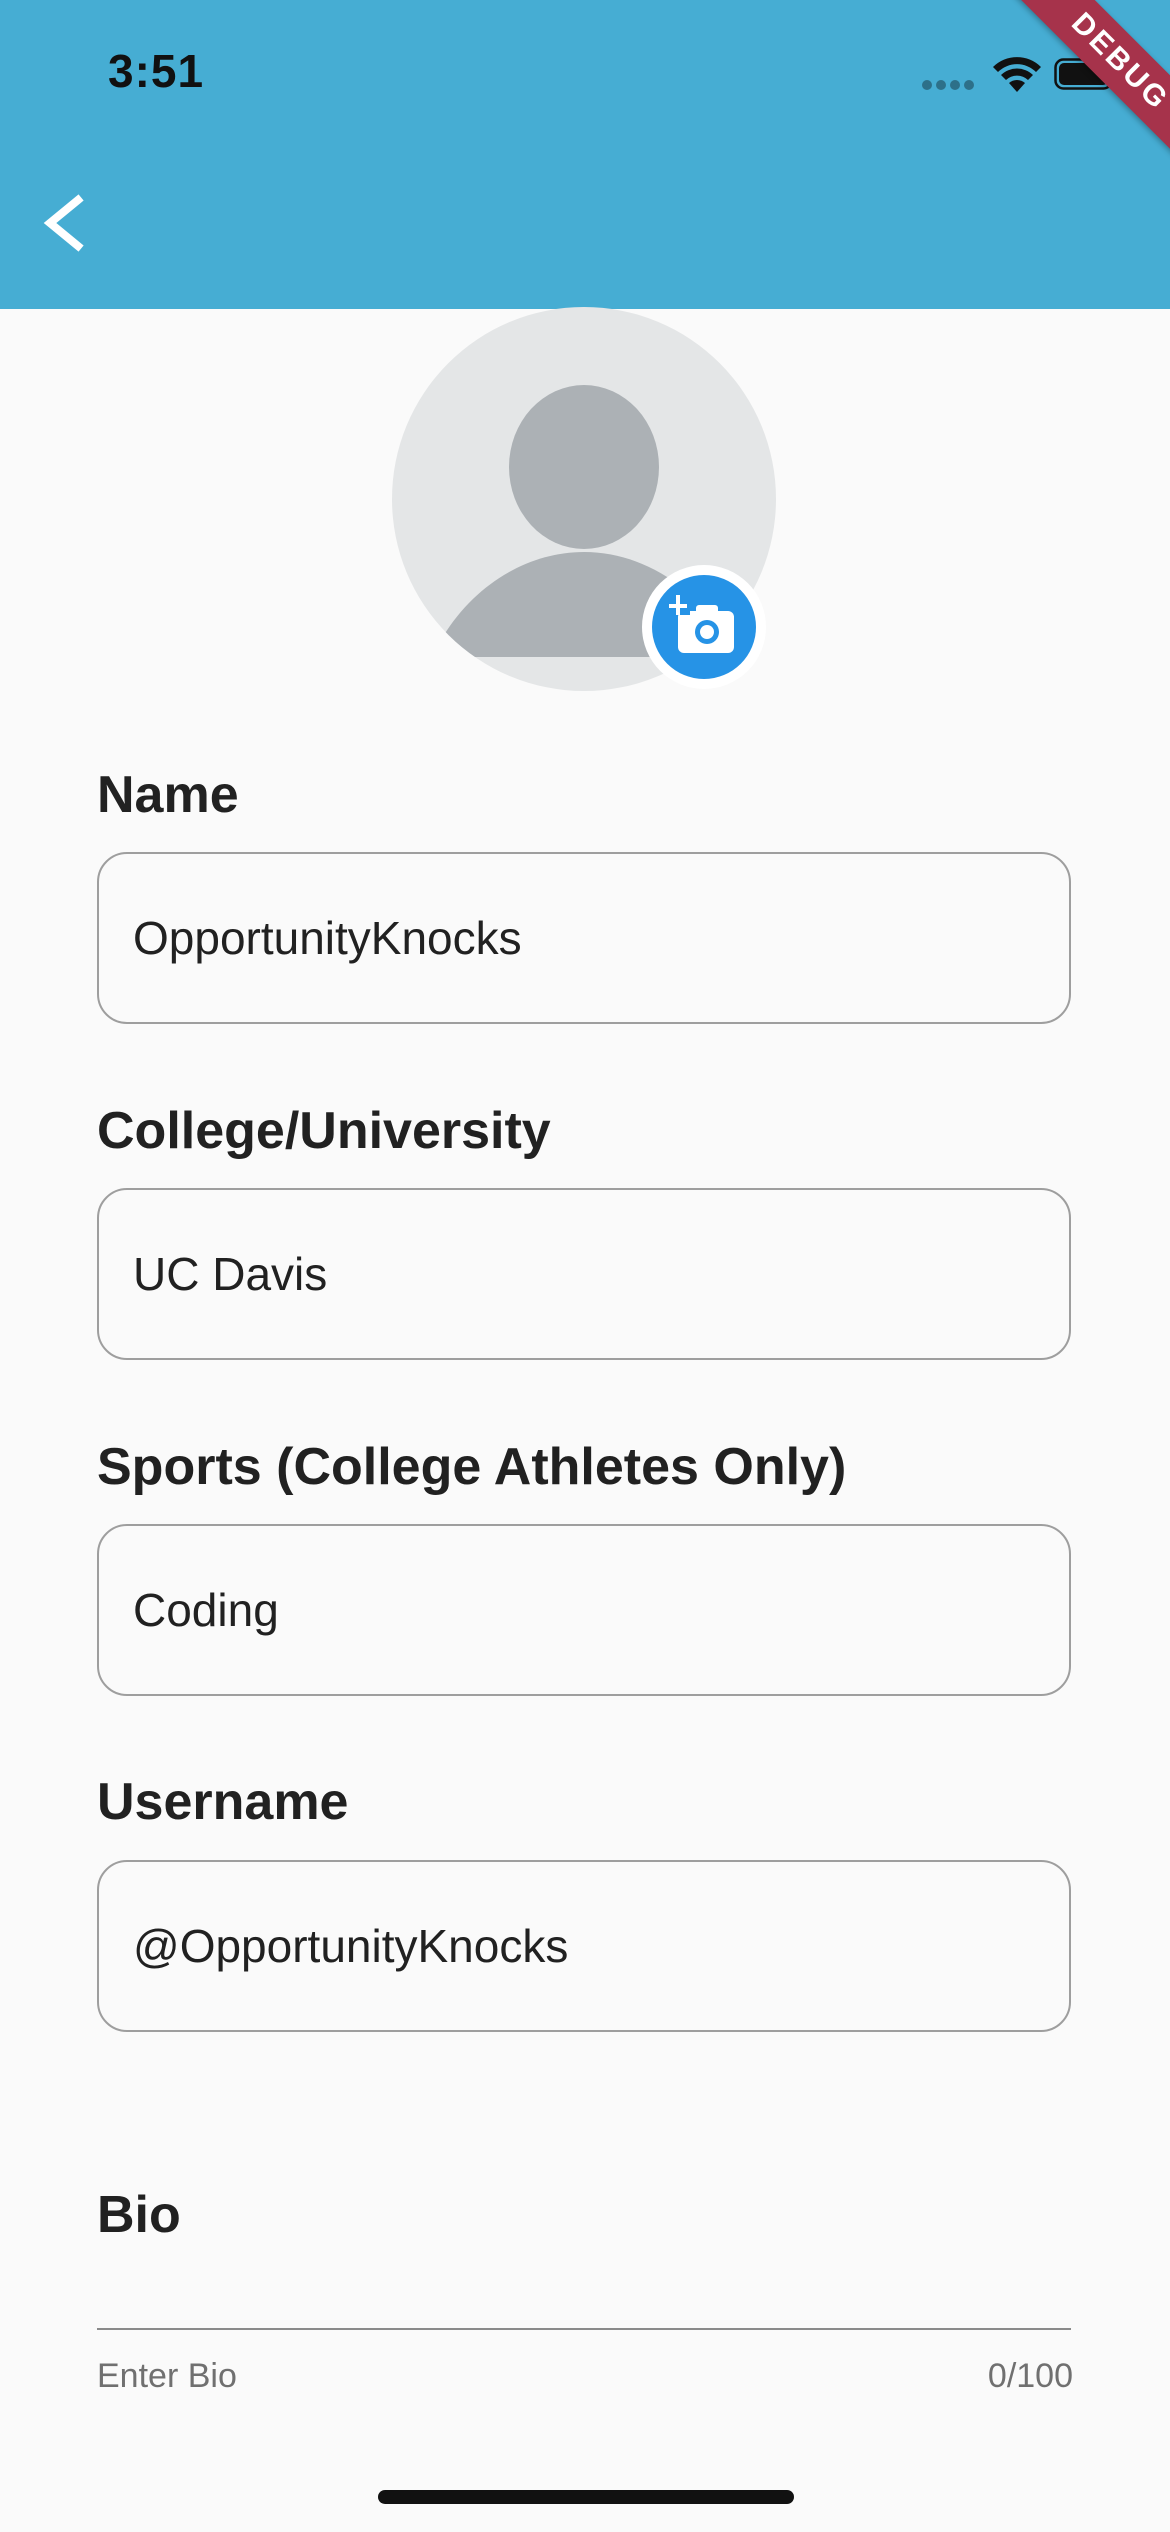  Describe the element at coordinates (168, 795) in the screenshot. I see `name-label: Name` at that location.